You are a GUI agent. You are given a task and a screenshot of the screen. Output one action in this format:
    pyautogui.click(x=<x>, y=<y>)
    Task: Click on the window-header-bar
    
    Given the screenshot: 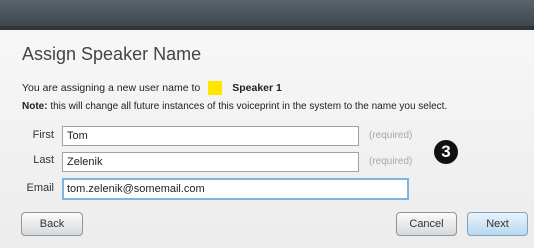 What is the action you would take?
    pyautogui.click(x=267, y=13)
    